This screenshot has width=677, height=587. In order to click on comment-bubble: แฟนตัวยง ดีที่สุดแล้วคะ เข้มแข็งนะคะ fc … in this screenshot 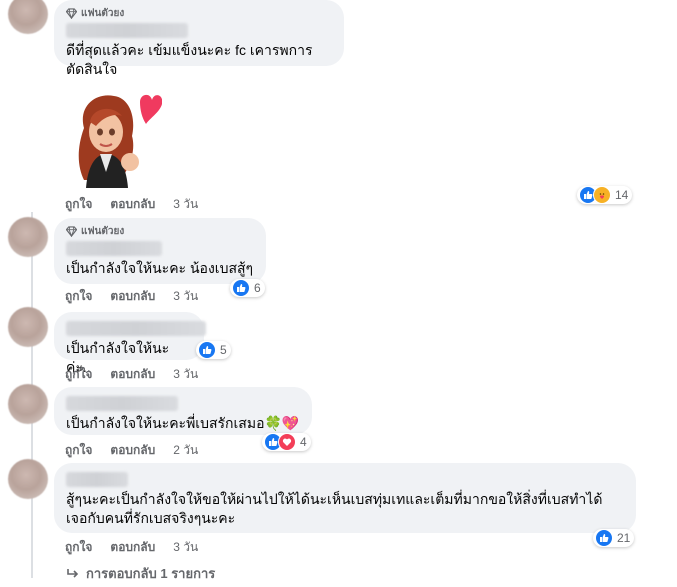, I will do `click(199, 38)`.